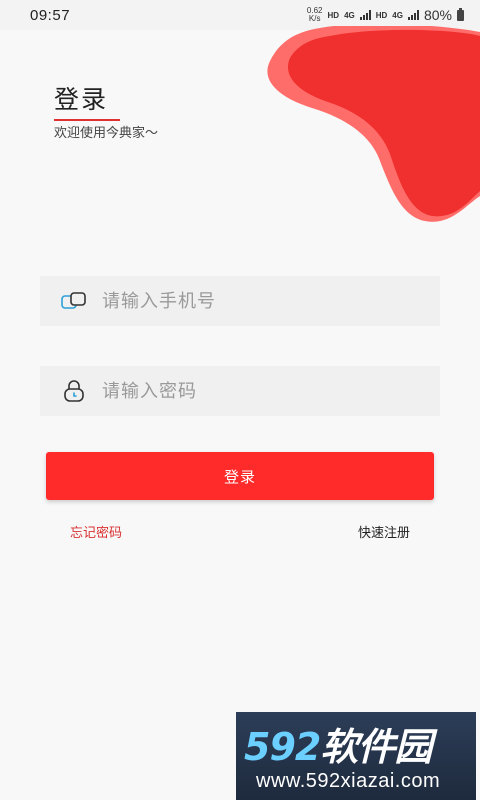 The image size is (480, 800). Describe the element at coordinates (262, 391) in the screenshot. I see `password-input` at that location.